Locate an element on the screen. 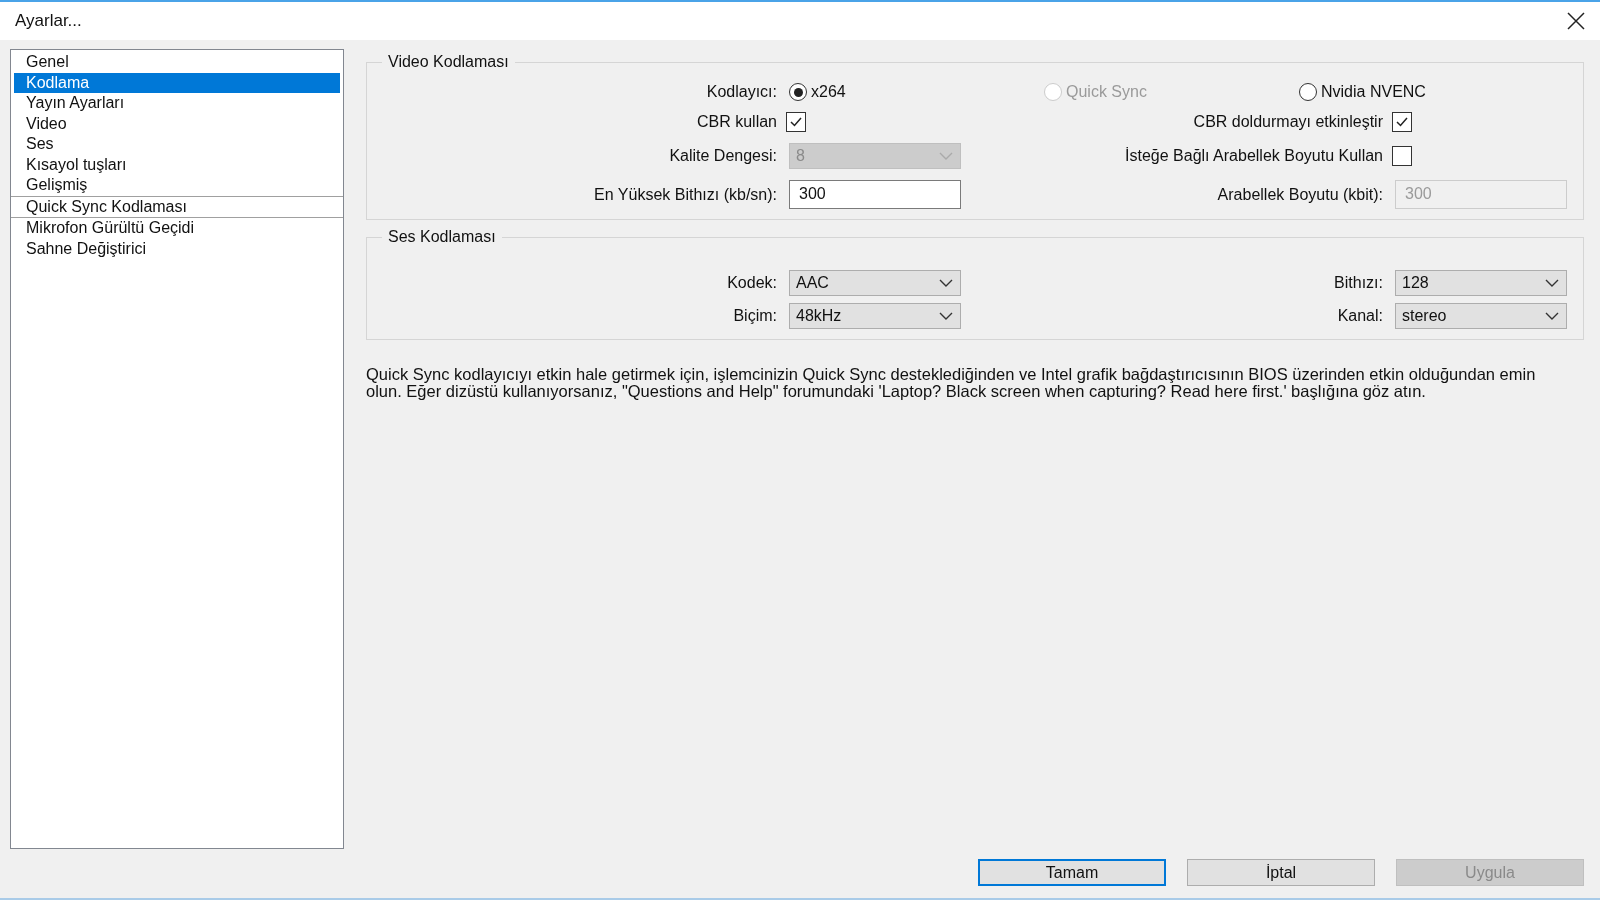  sidebar-item: Kodlama is located at coordinates (177, 82).